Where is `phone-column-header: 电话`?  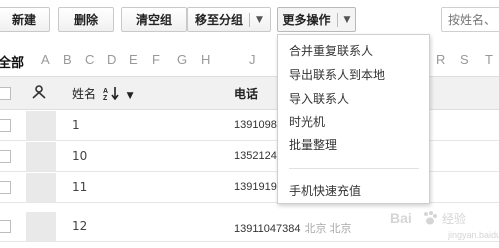 phone-column-header: 电话 is located at coordinates (246, 94).